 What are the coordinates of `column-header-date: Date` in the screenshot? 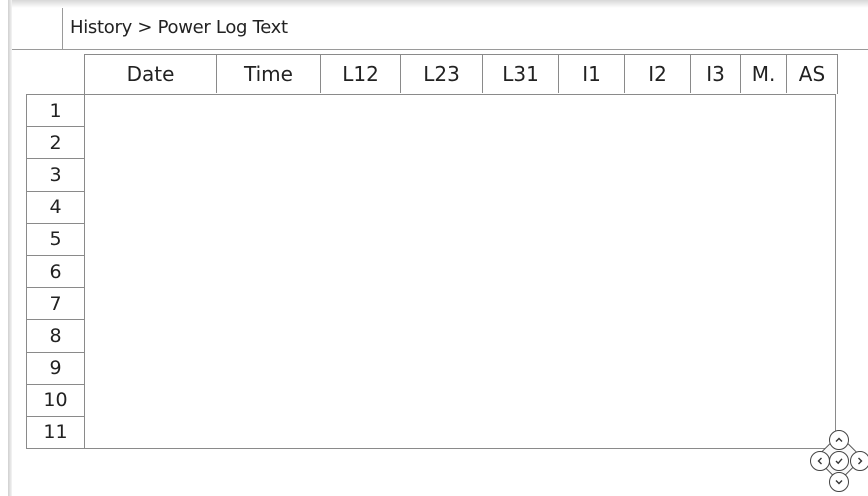 It's located at (151, 74).